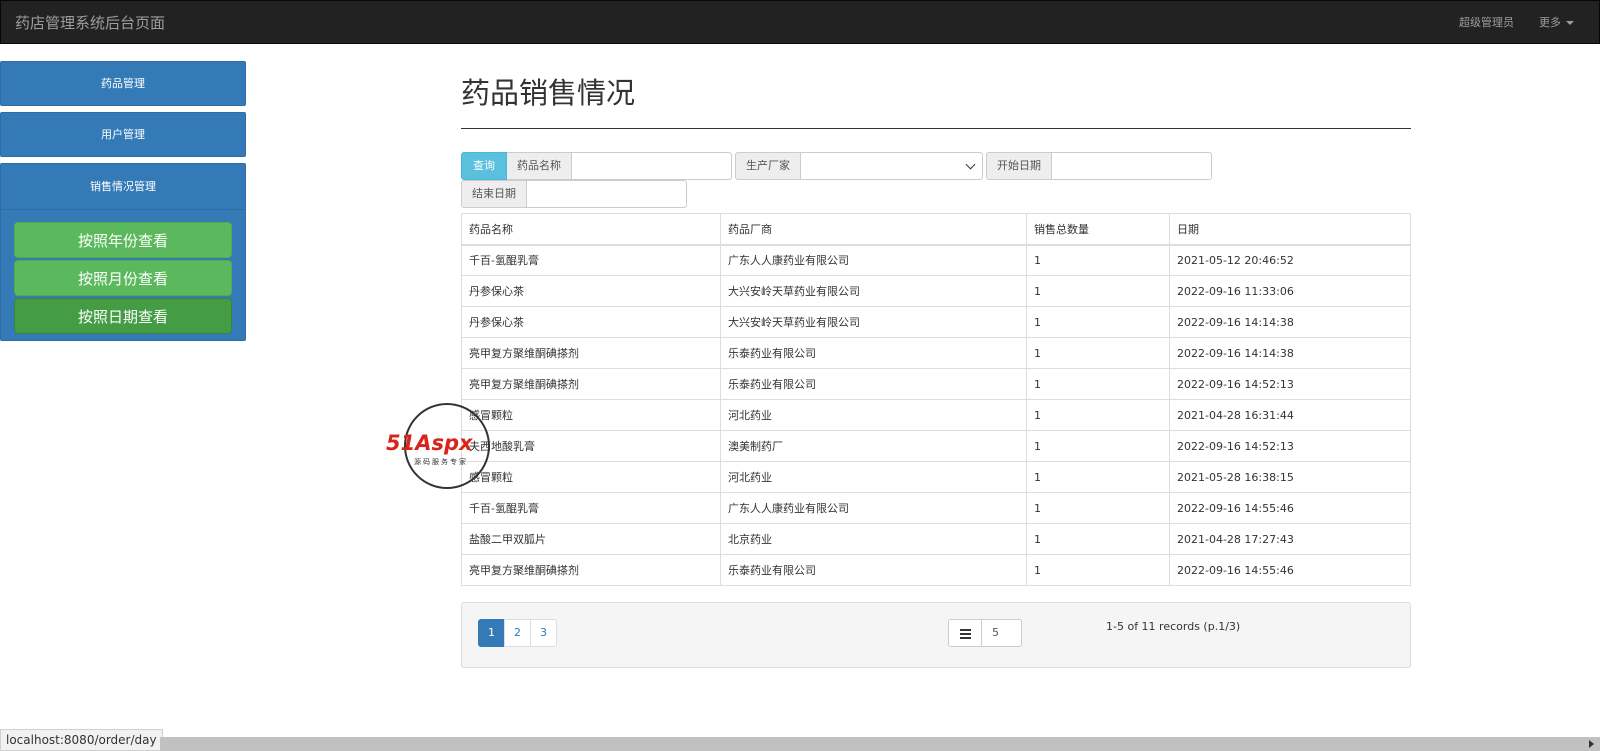 The height and width of the screenshot is (751, 1600). I want to click on page-1-button: 1, so click(491, 633).